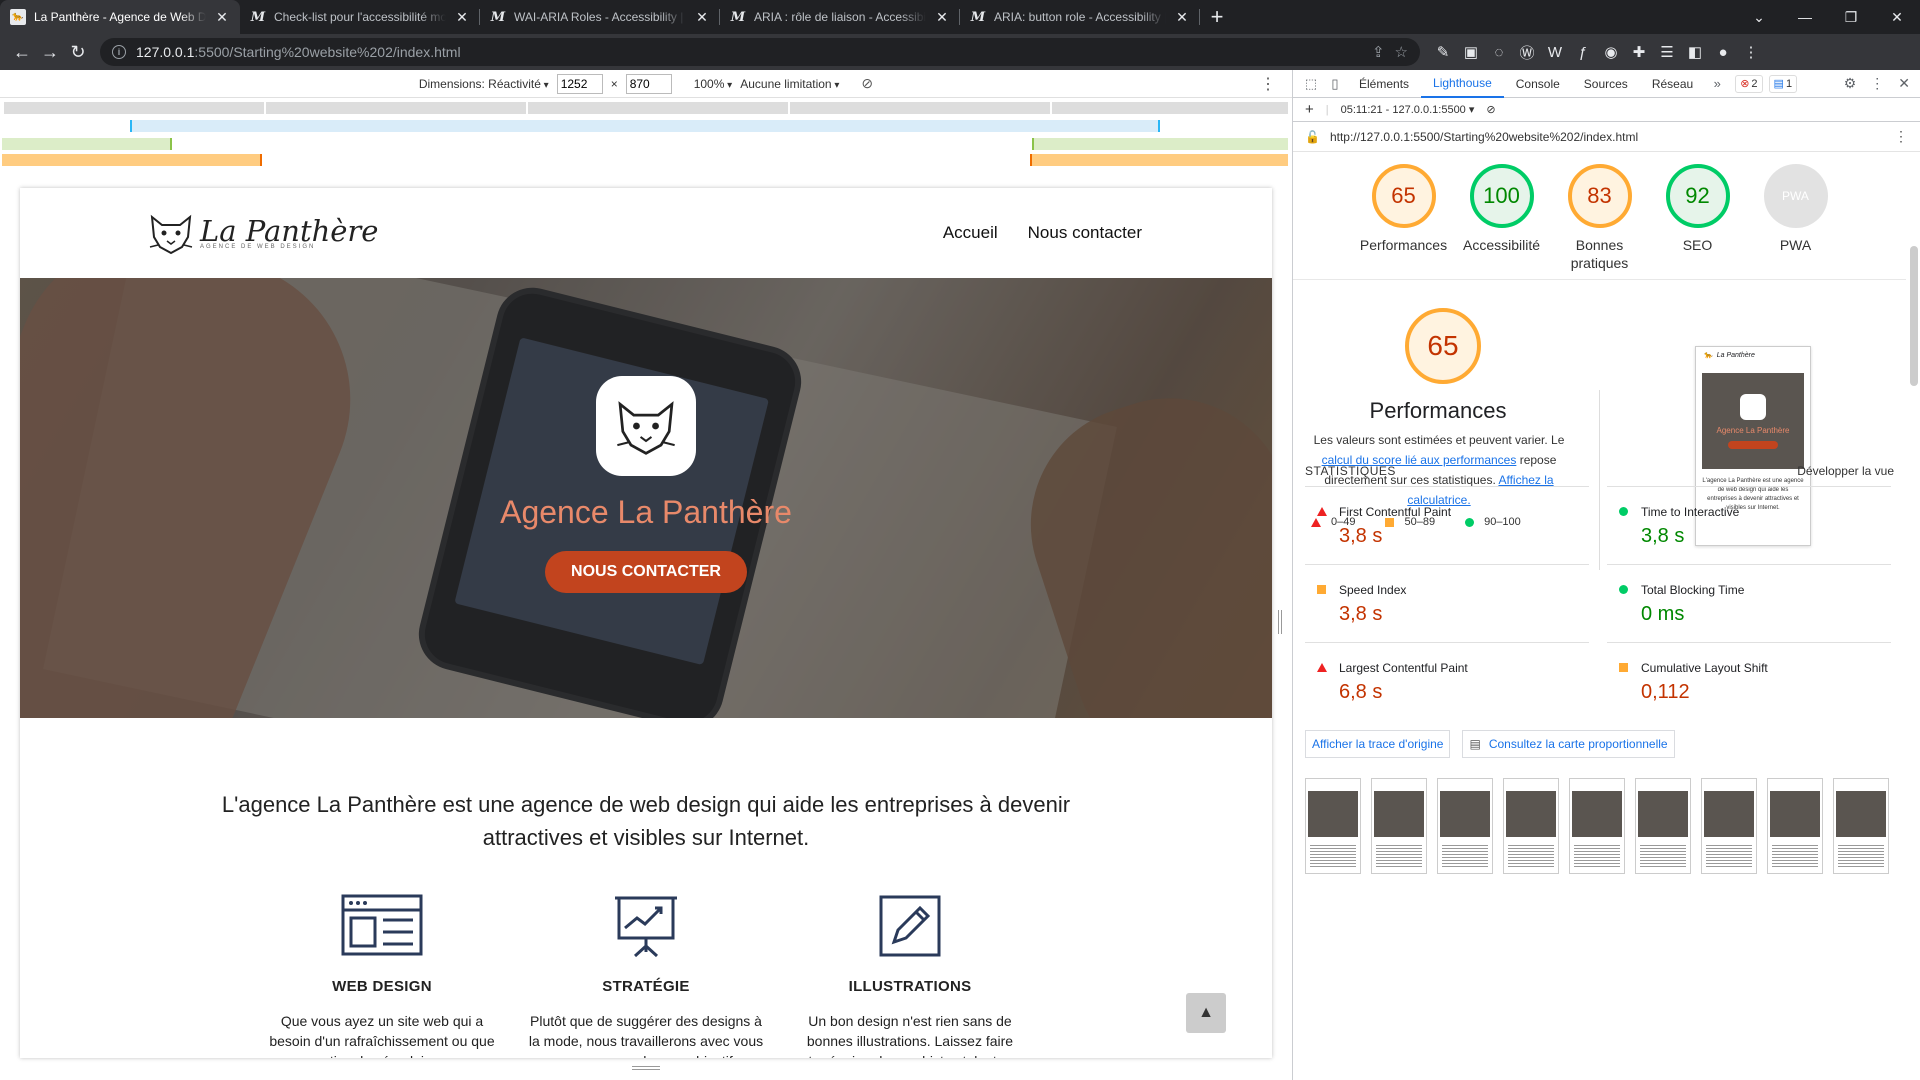 The image size is (1920, 1080). I want to click on color-picker-extension-icon: ◉, so click(1611, 52).